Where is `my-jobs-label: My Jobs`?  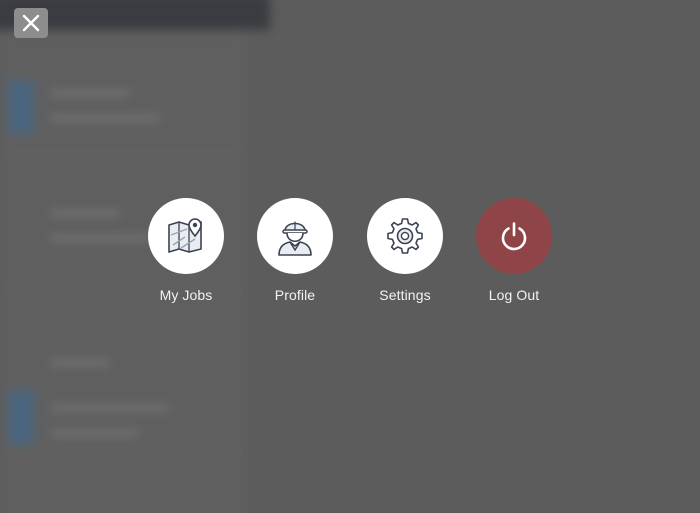 my-jobs-label: My Jobs is located at coordinates (186, 295).